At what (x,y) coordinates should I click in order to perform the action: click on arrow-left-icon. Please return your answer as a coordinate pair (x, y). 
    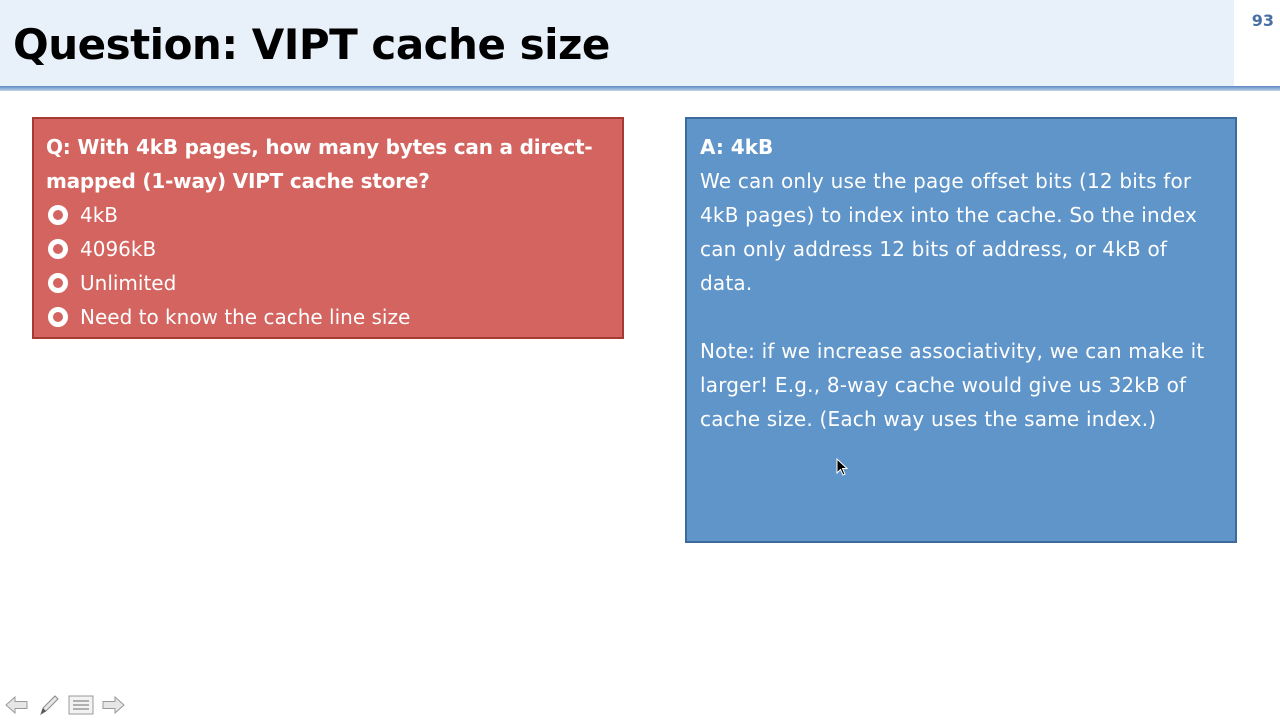
    Looking at the image, I should click on (16, 705).